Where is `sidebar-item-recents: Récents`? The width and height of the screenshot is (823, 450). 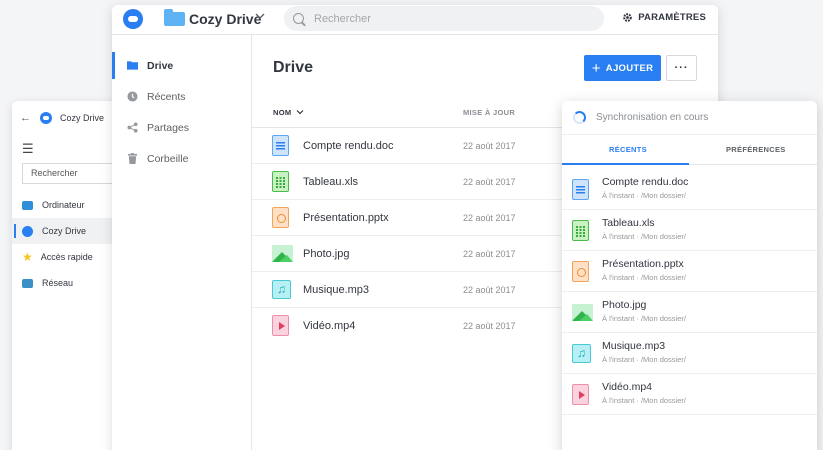 sidebar-item-recents: Récents is located at coordinates (181, 96).